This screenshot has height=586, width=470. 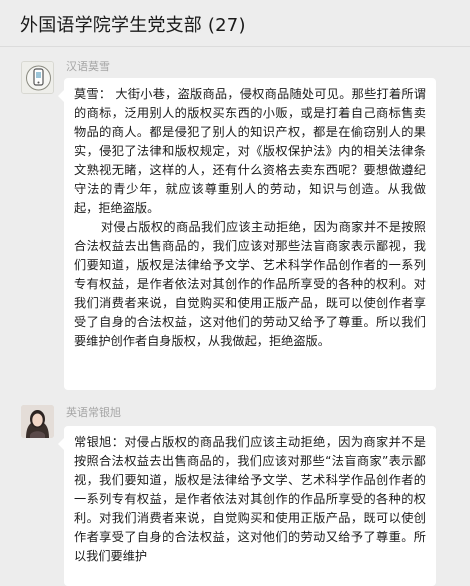 I want to click on sender-name: 汉语莫雪, so click(x=88, y=66).